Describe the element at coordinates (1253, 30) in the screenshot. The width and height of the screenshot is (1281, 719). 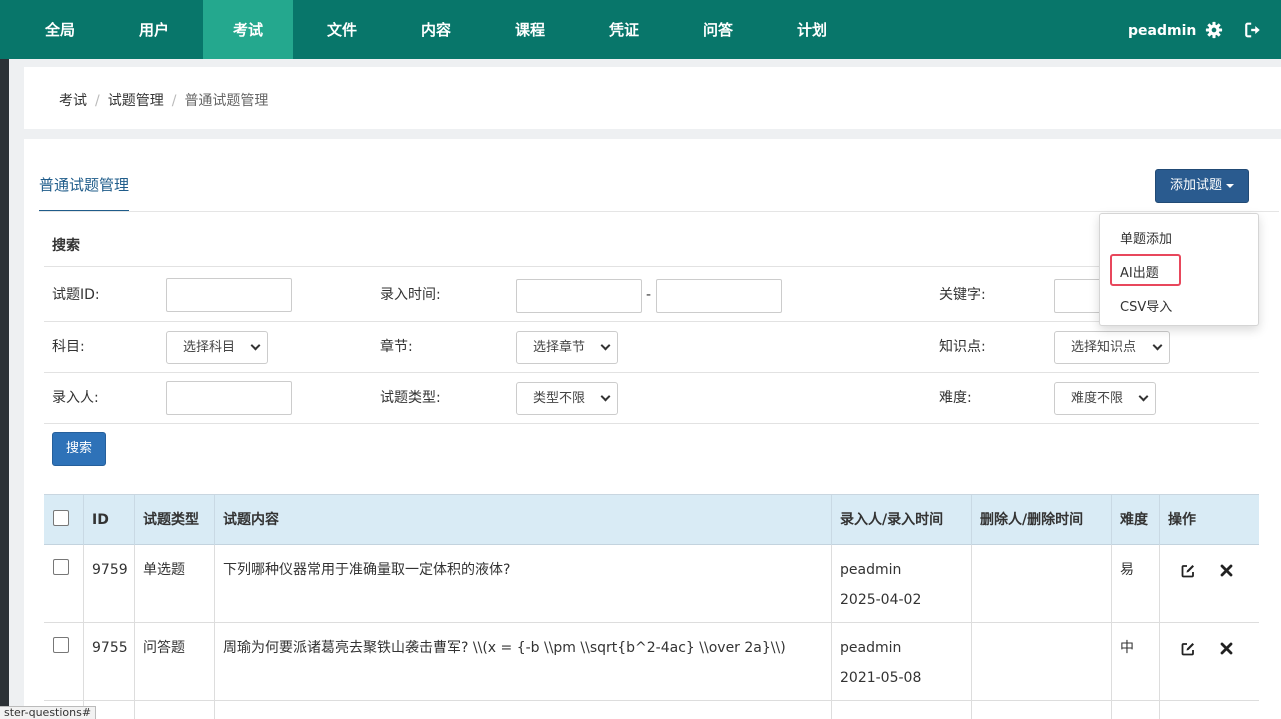
I see `logout-icon` at that location.